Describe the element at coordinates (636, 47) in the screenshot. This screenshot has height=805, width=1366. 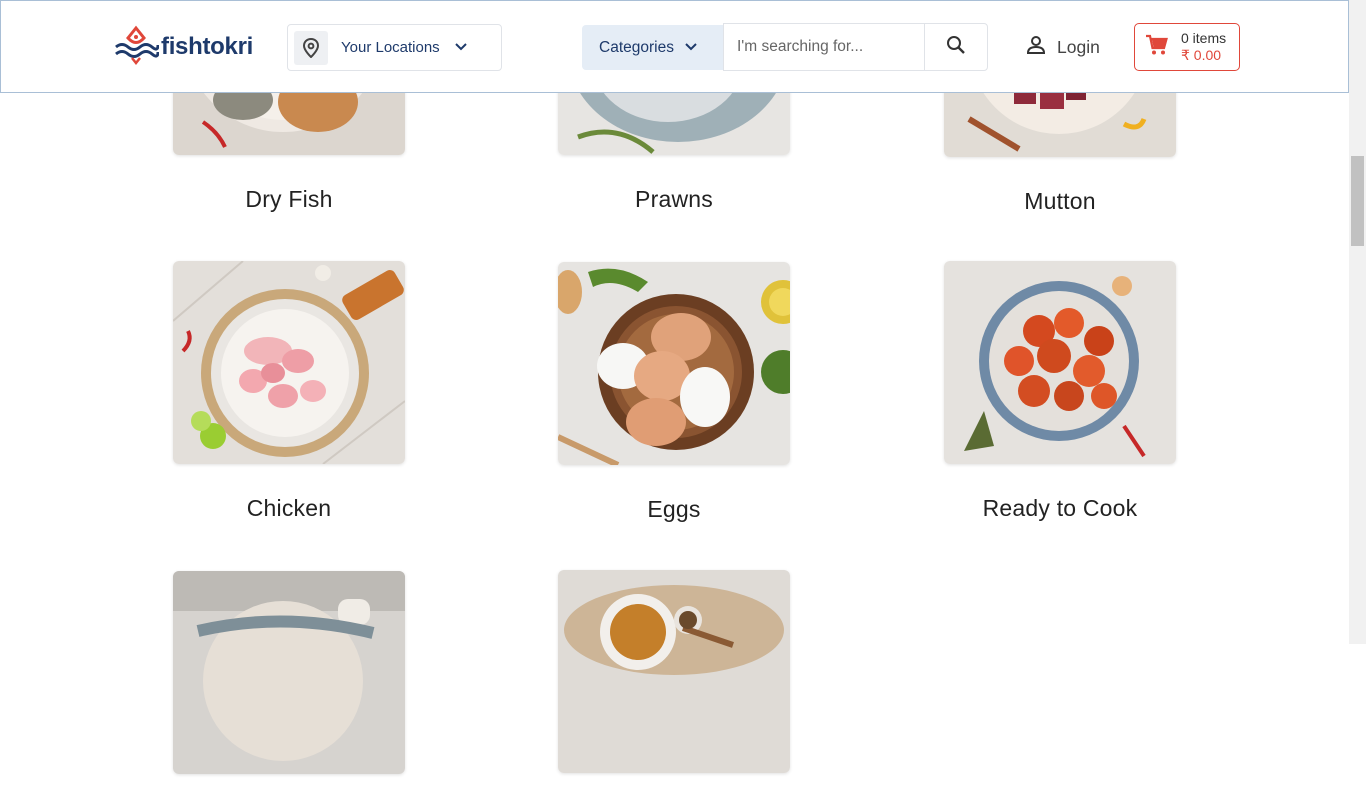
I see `categories-label: Categories` at that location.